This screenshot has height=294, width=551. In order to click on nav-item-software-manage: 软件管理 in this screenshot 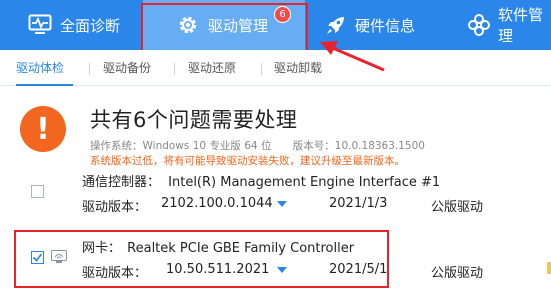, I will do `click(509, 25)`.